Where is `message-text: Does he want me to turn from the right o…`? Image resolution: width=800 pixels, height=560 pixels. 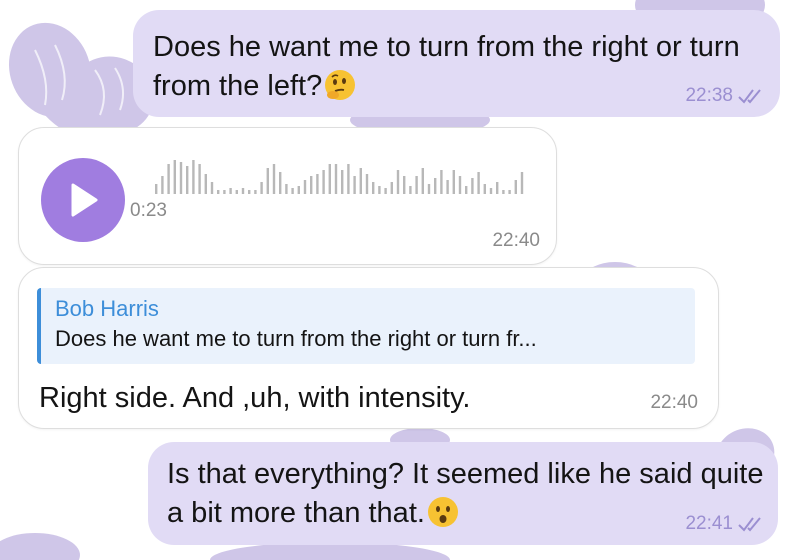
message-text: Does he want me to turn from the right o… is located at coordinates (453, 70).